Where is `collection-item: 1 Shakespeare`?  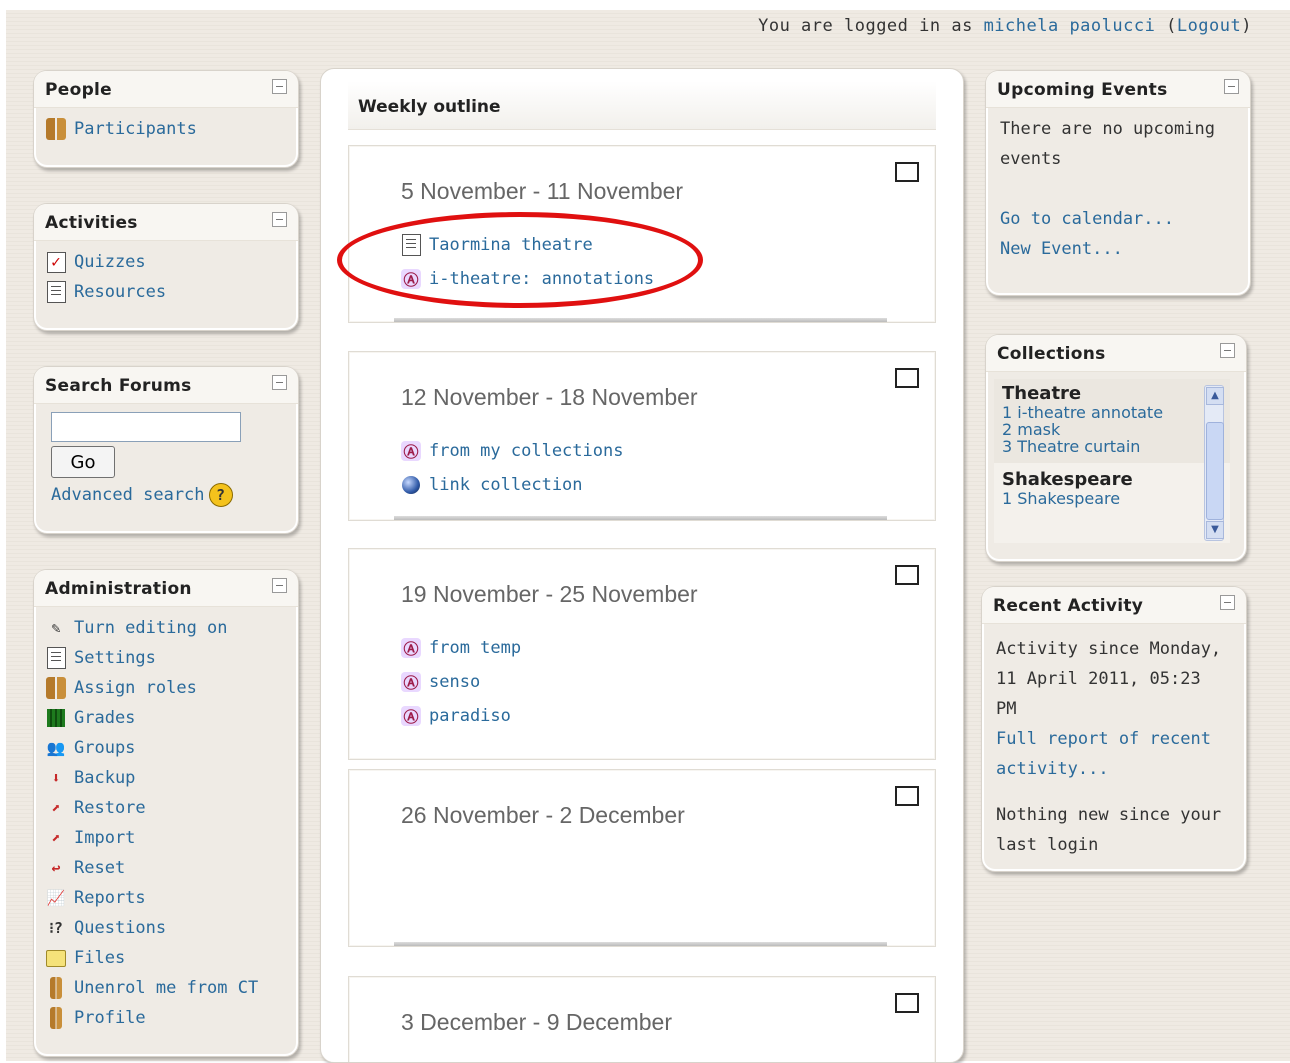
collection-item: 1 Shakespeare is located at coordinates (1112, 498).